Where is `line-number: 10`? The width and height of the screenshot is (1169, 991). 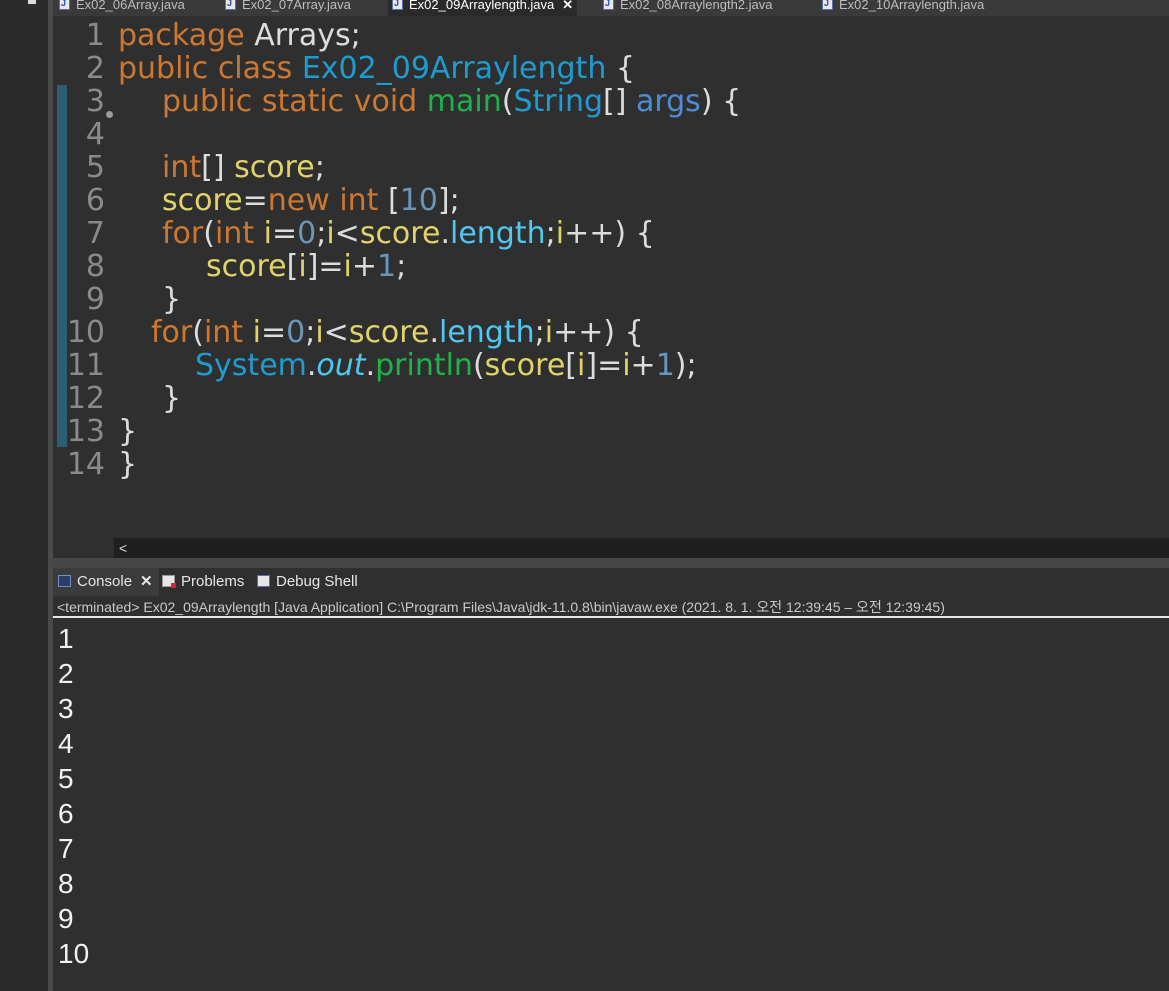
line-number: 10 is located at coordinates (85, 332).